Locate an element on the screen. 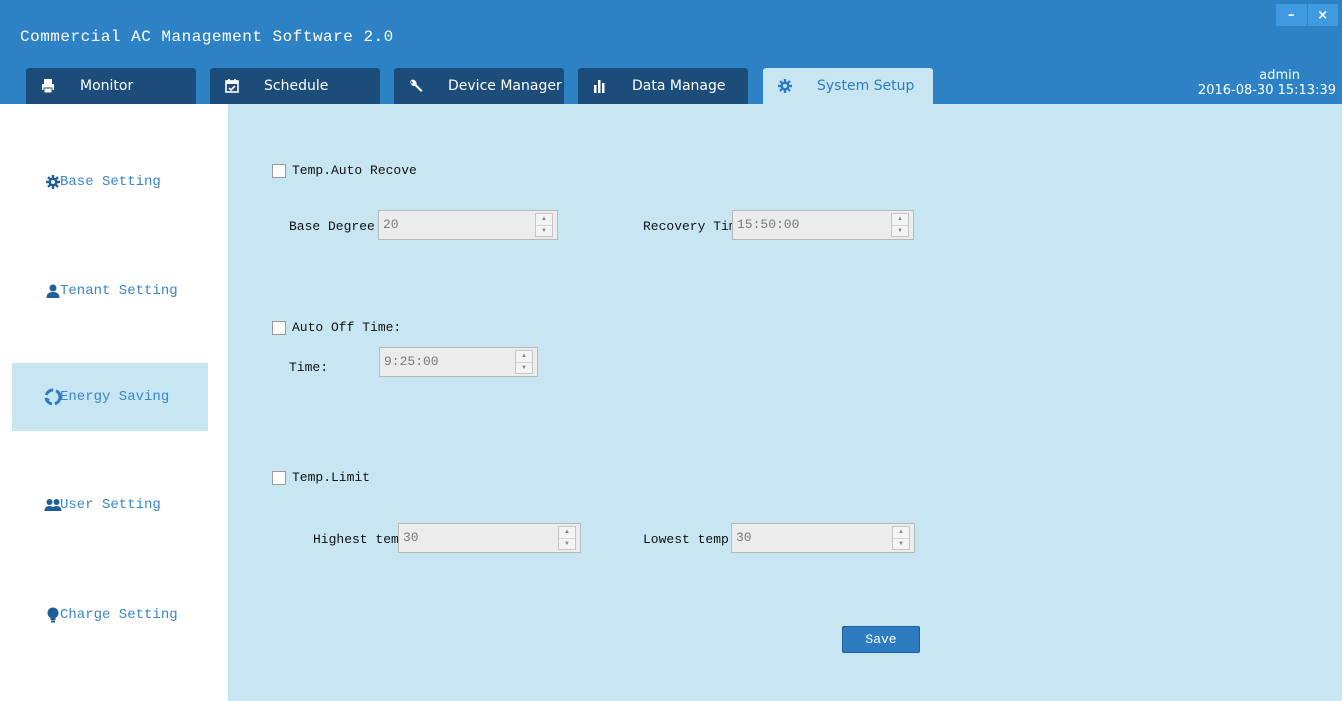  app-title: Commercial AC Management Software 2.0 is located at coordinates (207, 37).